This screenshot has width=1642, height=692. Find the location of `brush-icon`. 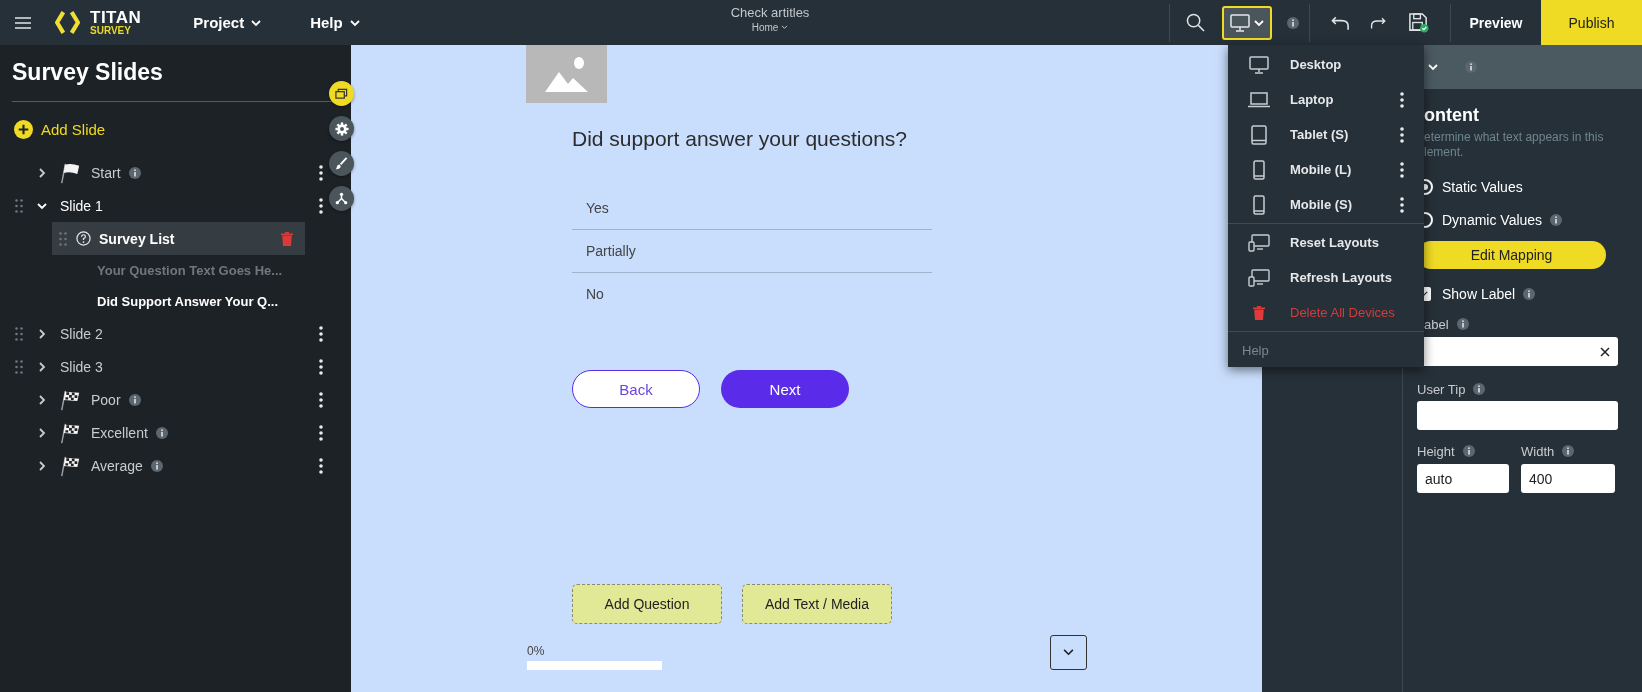

brush-icon is located at coordinates (341, 163).